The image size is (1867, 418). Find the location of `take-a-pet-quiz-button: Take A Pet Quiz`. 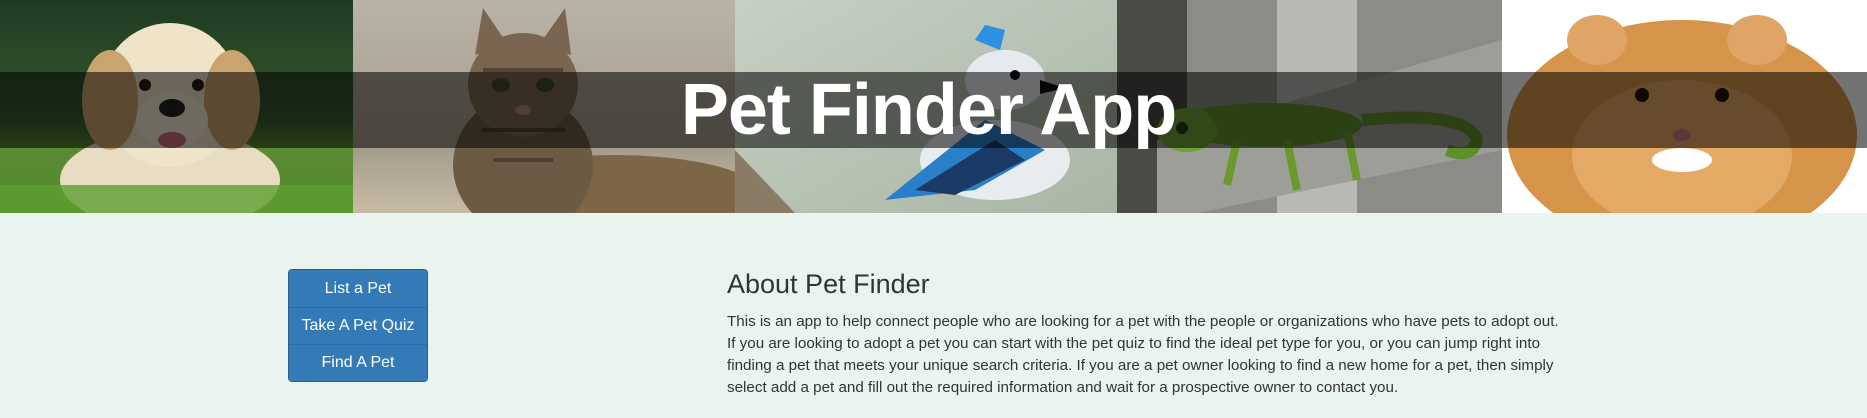

take-a-pet-quiz-button: Take A Pet Quiz is located at coordinates (358, 325).